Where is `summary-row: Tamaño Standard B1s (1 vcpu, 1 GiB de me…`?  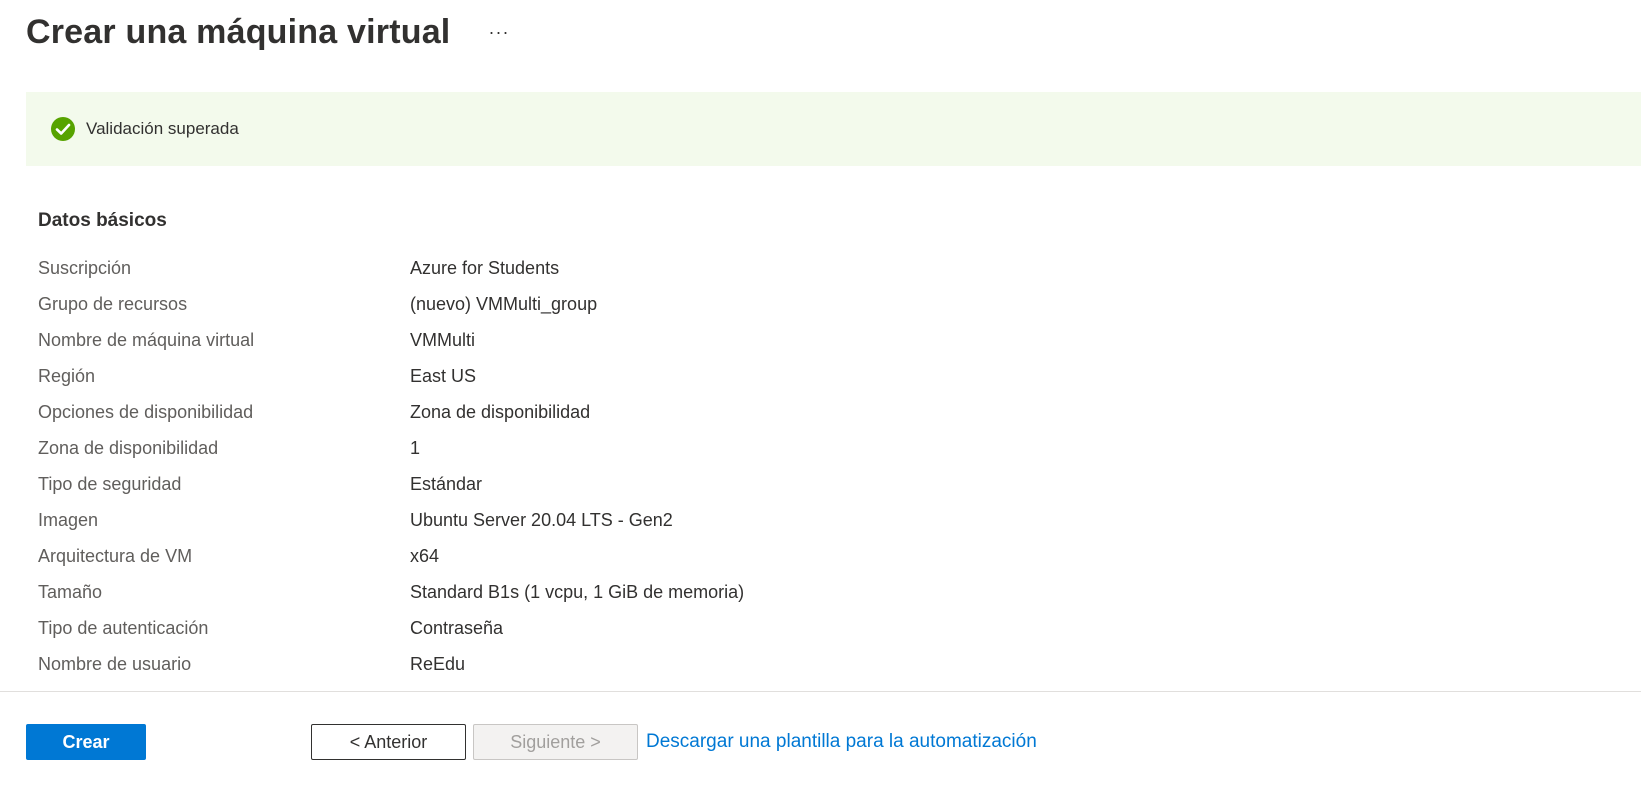
summary-row: Tamaño Standard B1s (1 vcpu, 1 GiB de me… is located at coordinates (638, 592).